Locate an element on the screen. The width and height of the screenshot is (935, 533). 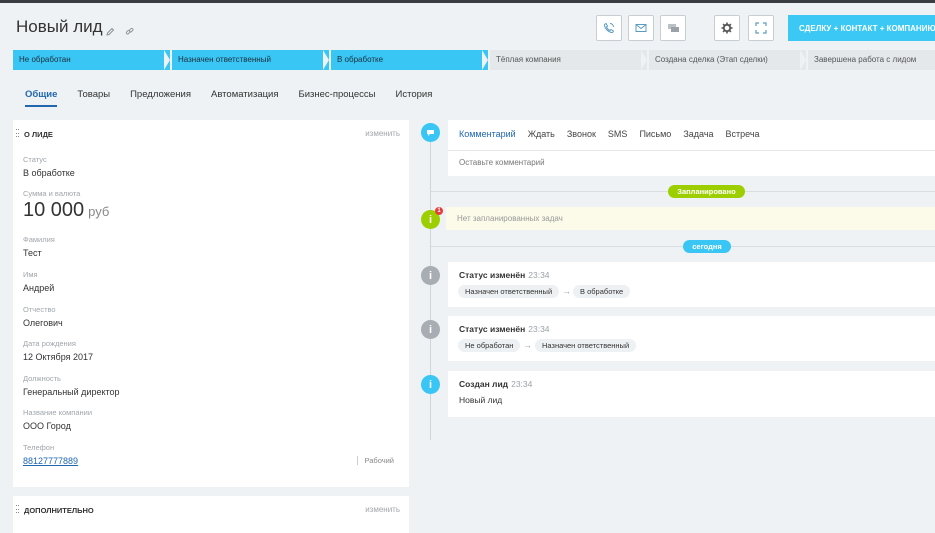
stage-item: Назначен ответственный is located at coordinates (250, 60).